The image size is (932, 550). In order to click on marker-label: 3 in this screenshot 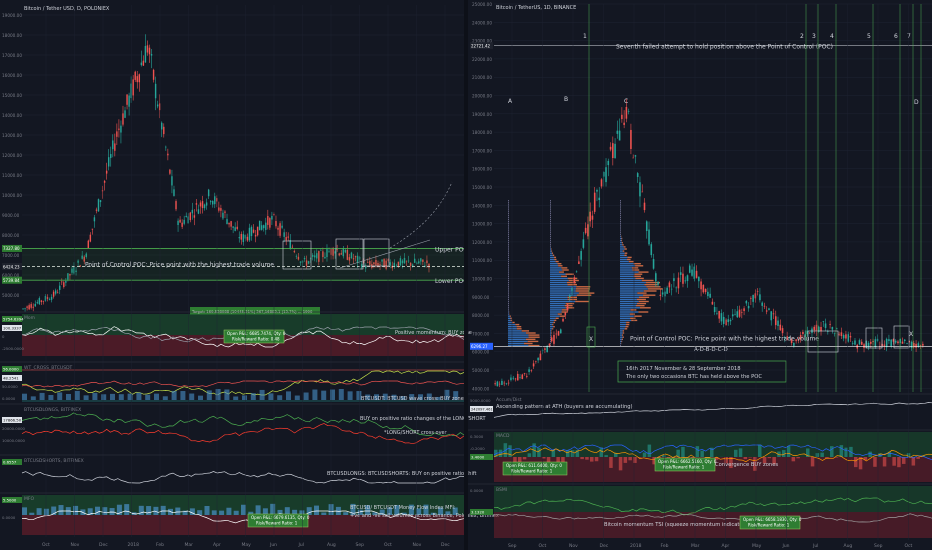, I will do `click(814, 36)`.